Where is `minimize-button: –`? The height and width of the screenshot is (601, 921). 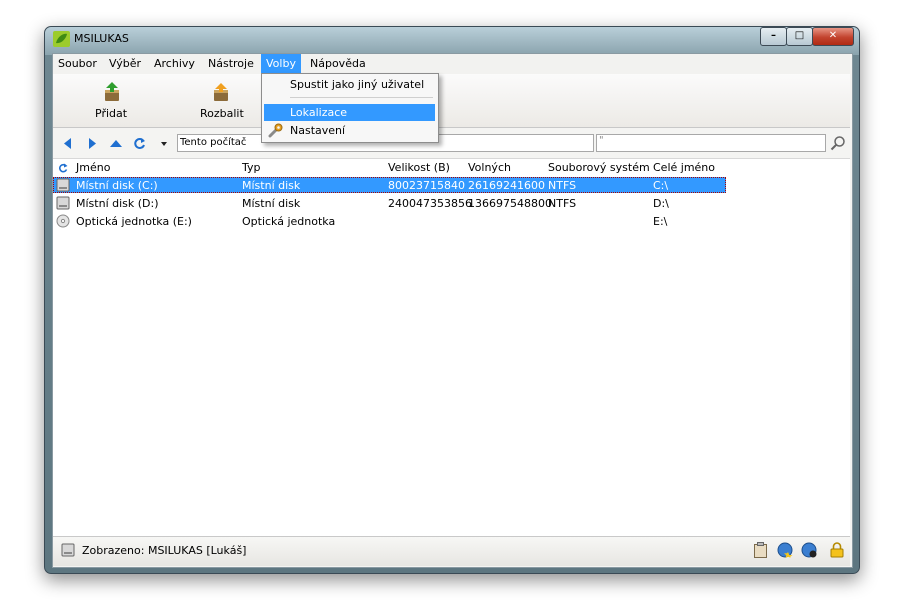 minimize-button: – is located at coordinates (773, 36).